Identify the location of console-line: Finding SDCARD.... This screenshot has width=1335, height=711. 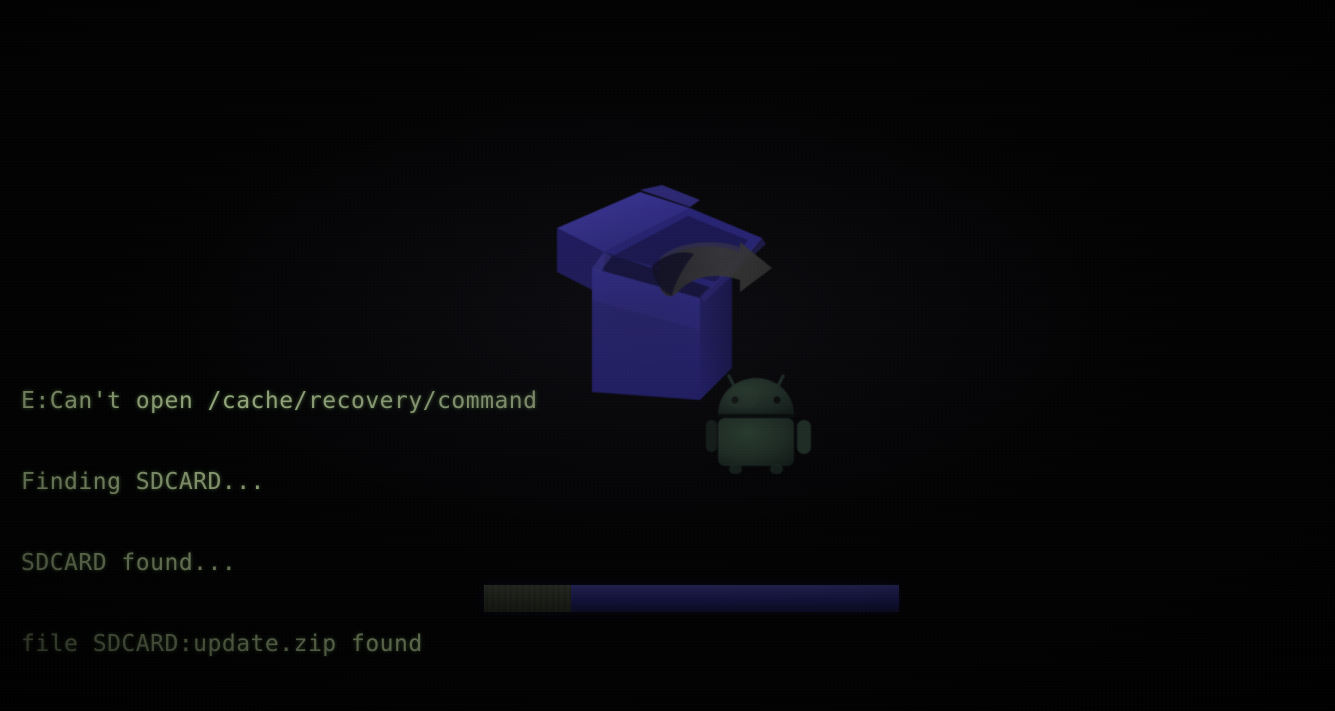
(143, 482).